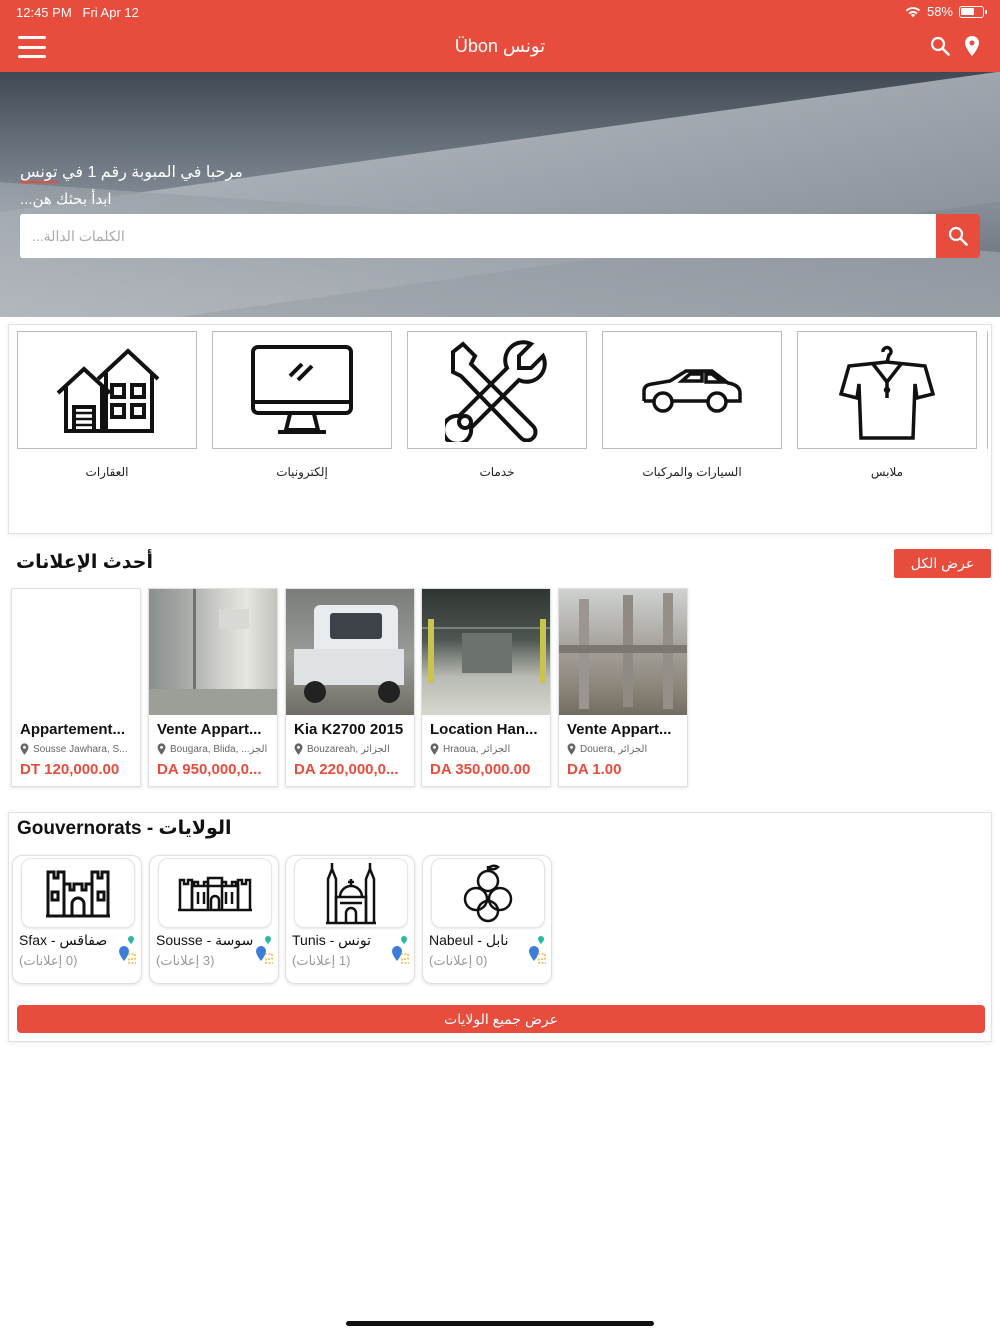 This screenshot has height=1334, width=1000. I want to click on category-label: إلكترونيات, so click(302, 472).